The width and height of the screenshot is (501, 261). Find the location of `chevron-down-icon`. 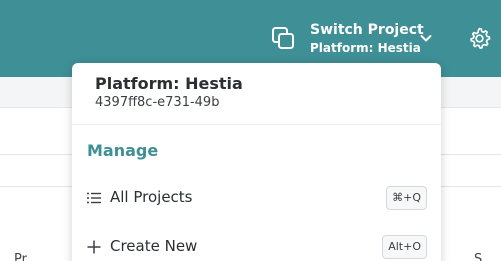

chevron-down-icon is located at coordinates (426, 38).